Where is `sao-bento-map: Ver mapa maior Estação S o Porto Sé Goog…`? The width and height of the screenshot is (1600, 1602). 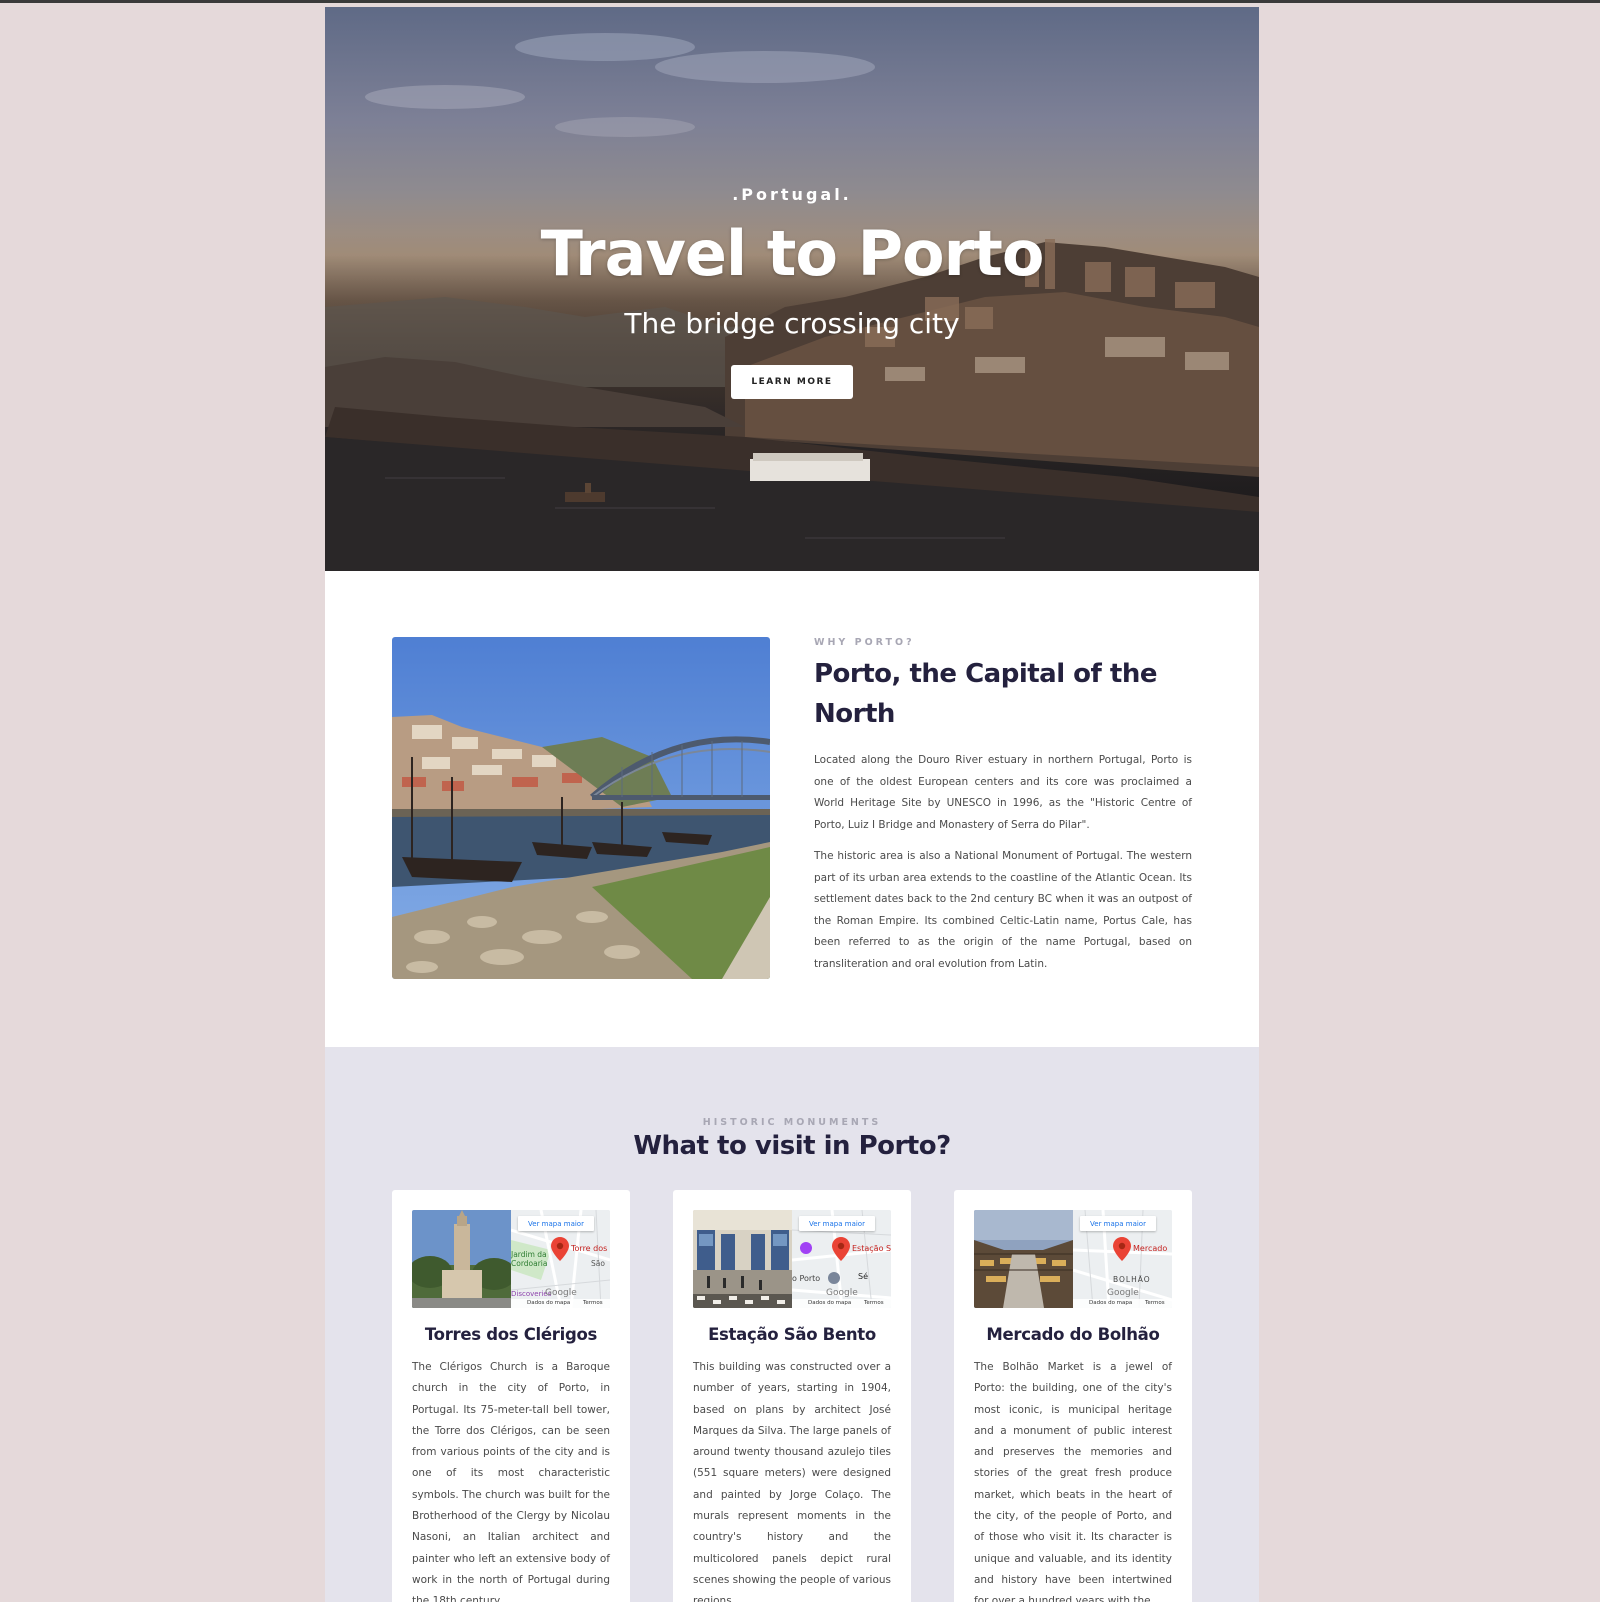
sao-bento-map: Ver mapa maior Estação S o Porto Sé Goog… is located at coordinates (841, 1259).